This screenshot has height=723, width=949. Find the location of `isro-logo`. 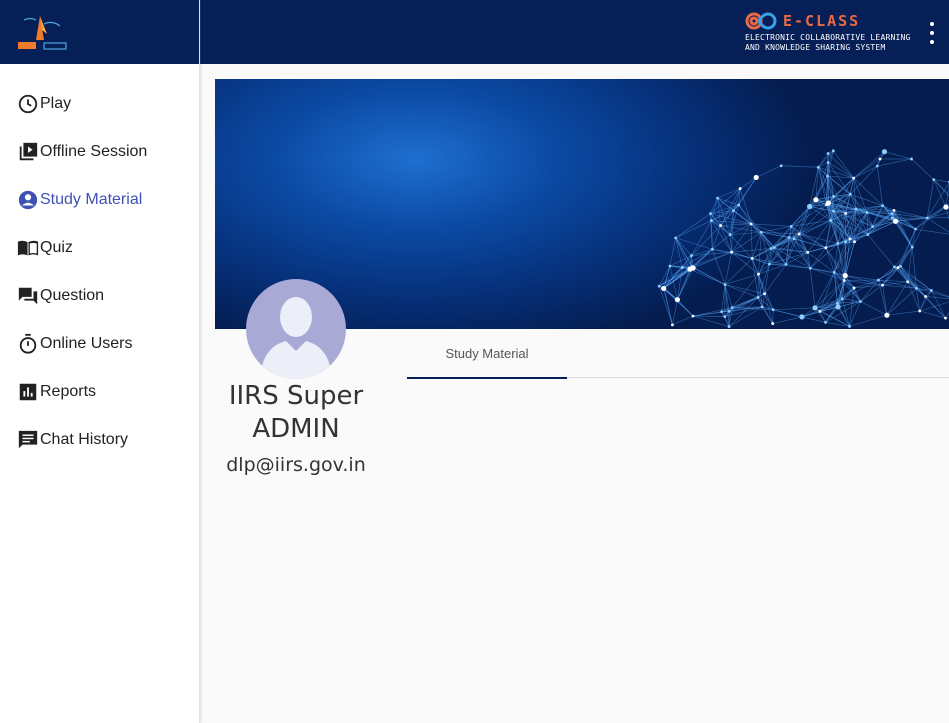

isro-logo is located at coordinates (42, 32).